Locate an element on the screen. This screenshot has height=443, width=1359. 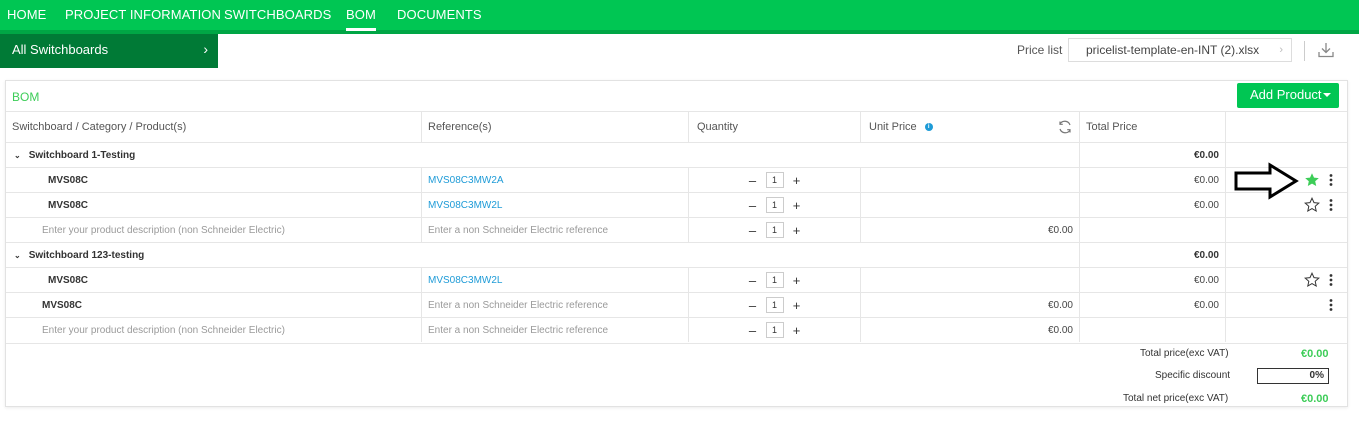
nav-switchboards: SWITCHBOARDS is located at coordinates (277, 15).